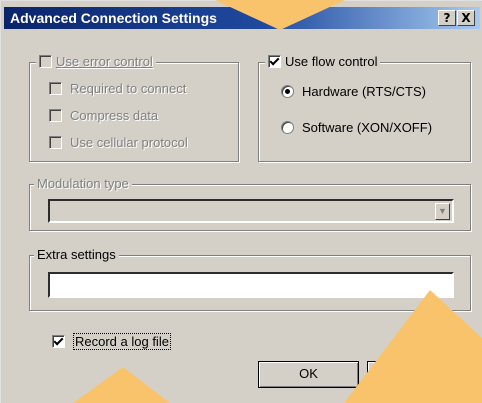  What do you see at coordinates (287, 91) in the screenshot?
I see `hardware-radio` at bounding box center [287, 91].